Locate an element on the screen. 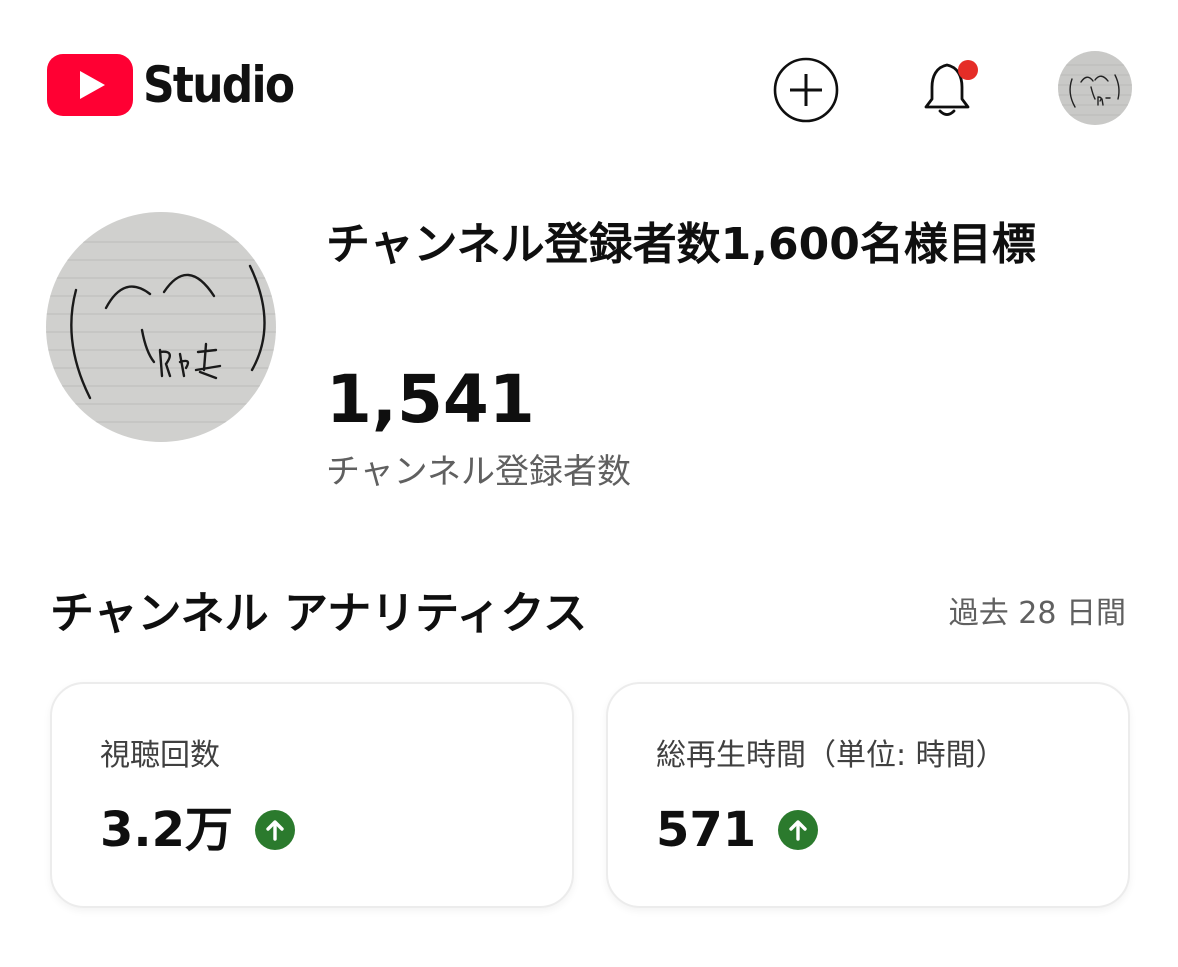 The height and width of the screenshot is (967, 1178). notification-dot is located at coordinates (968, 70).